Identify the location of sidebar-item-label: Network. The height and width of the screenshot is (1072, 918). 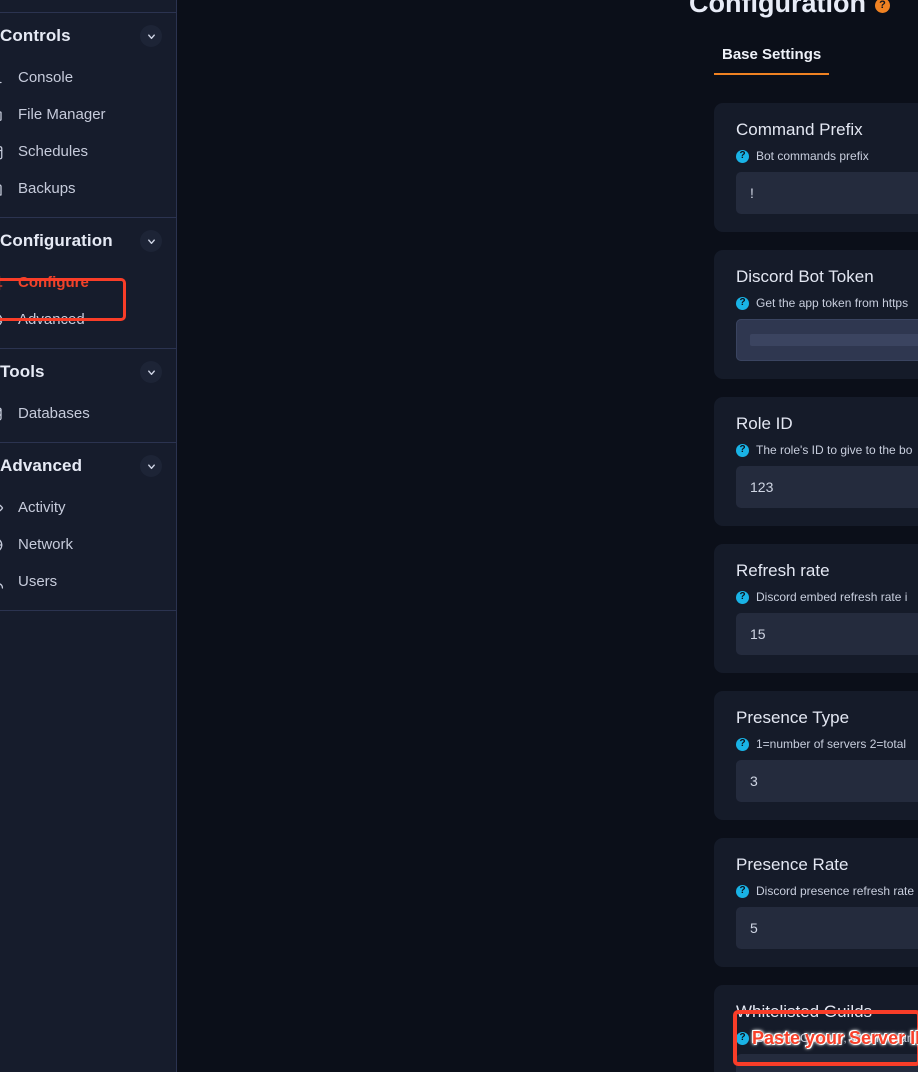
(46, 544).